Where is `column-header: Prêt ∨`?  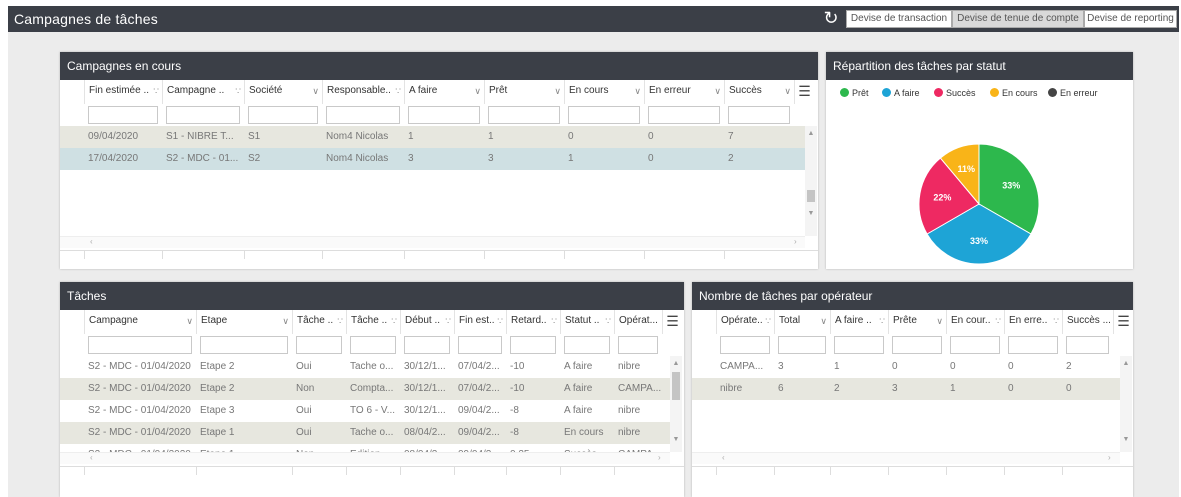 column-header: Prêt ∨ is located at coordinates (524, 92).